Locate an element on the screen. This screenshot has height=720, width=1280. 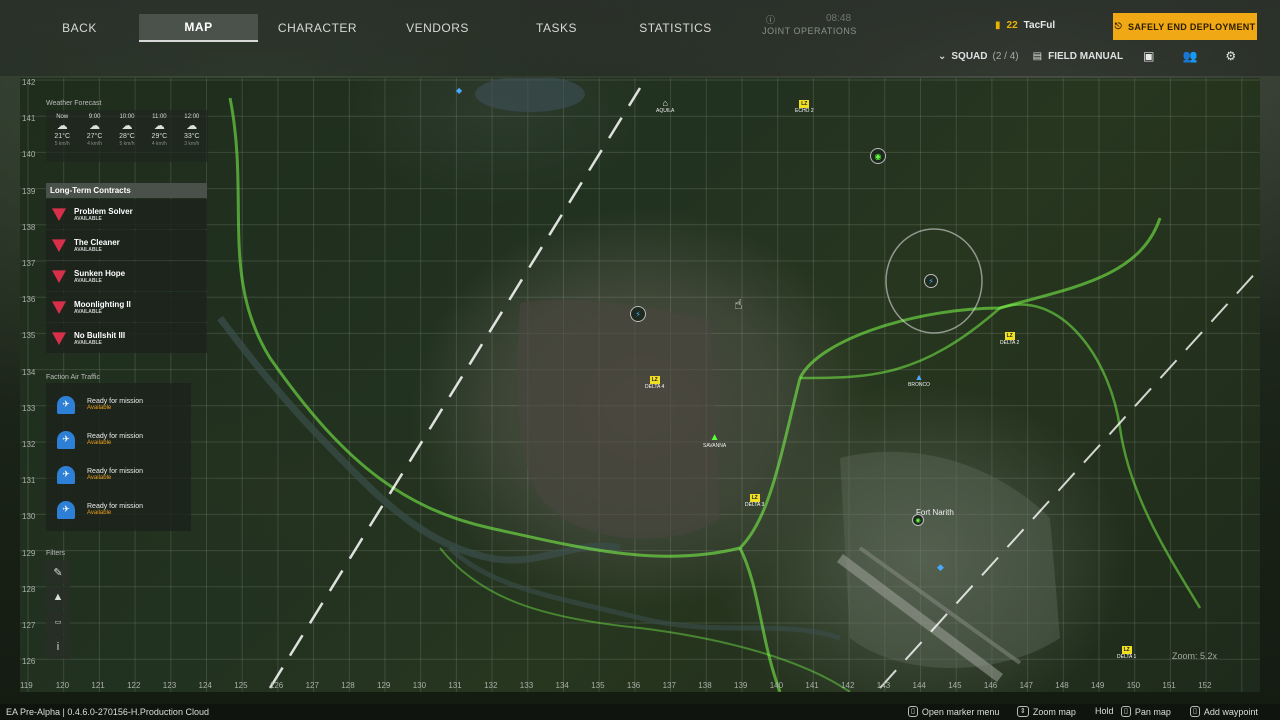
mouse-icon: ▯ is located at coordinates (913, 711).